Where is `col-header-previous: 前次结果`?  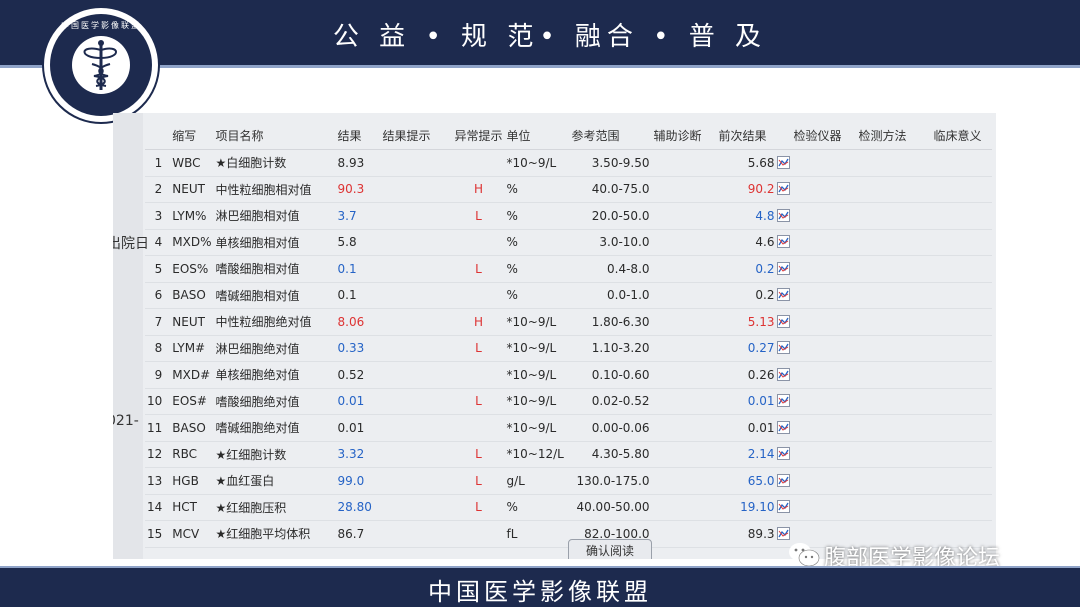 col-header-previous: 前次结果 is located at coordinates (754, 135).